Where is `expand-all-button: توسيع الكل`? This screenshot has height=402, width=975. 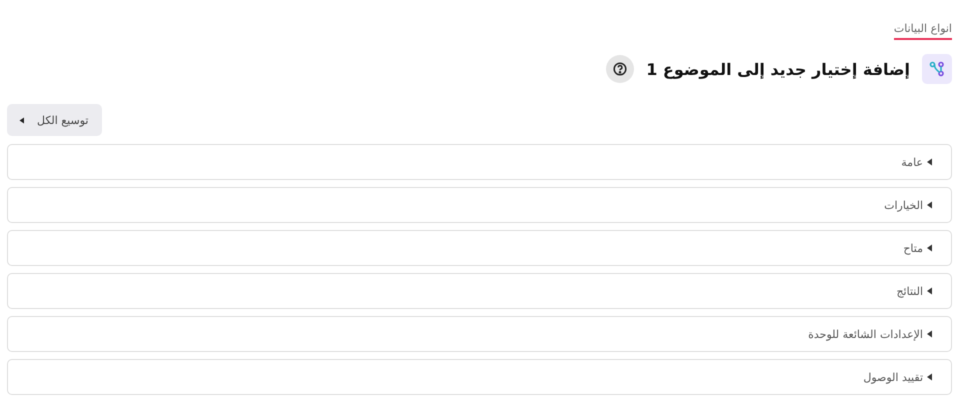
expand-all-button: توسيع الكل is located at coordinates (54, 120).